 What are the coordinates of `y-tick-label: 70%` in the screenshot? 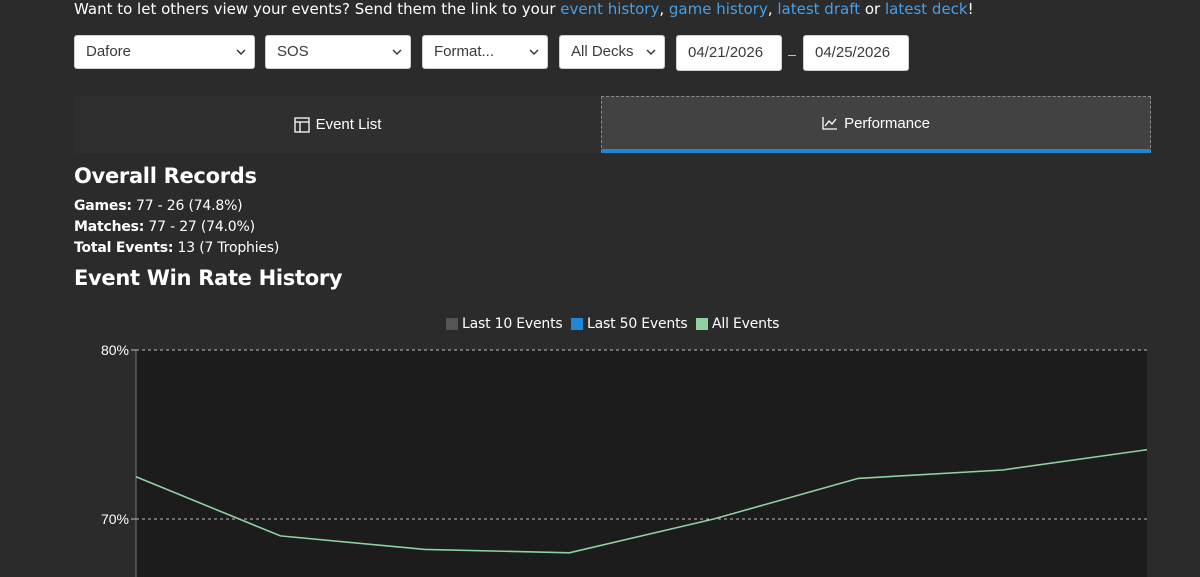 It's located at (115, 519).